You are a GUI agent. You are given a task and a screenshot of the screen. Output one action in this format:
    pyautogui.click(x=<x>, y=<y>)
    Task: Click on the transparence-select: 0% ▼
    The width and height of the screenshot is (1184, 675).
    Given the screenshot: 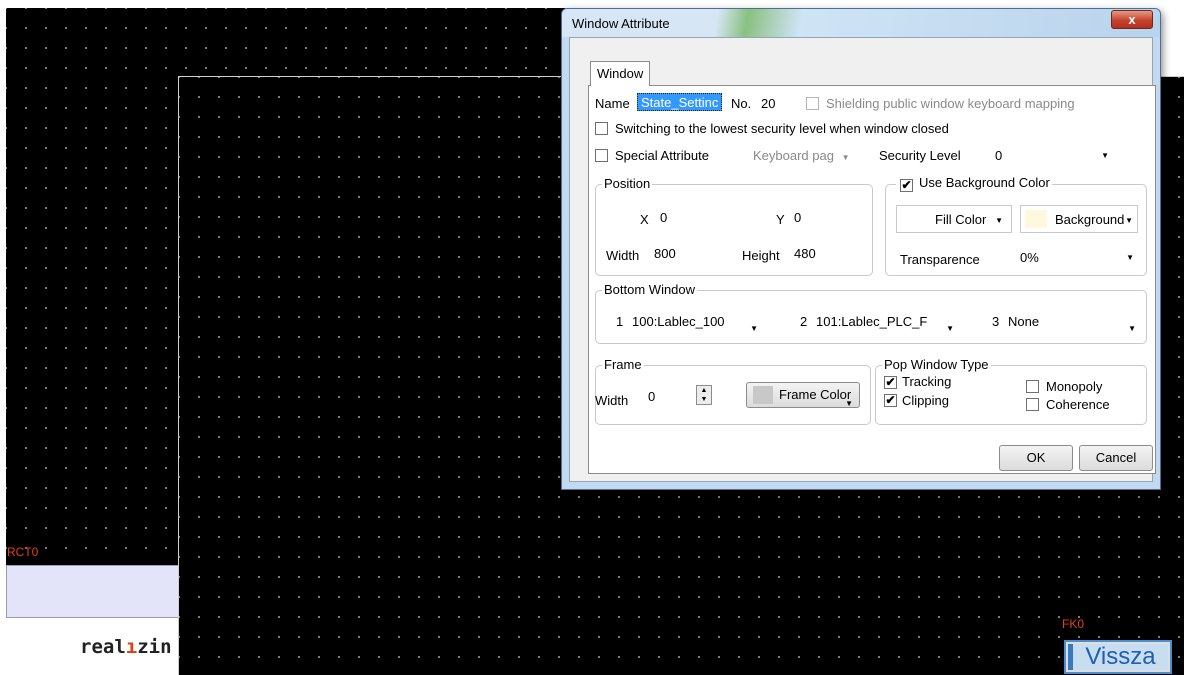 What is the action you would take?
    pyautogui.click(x=1076, y=257)
    